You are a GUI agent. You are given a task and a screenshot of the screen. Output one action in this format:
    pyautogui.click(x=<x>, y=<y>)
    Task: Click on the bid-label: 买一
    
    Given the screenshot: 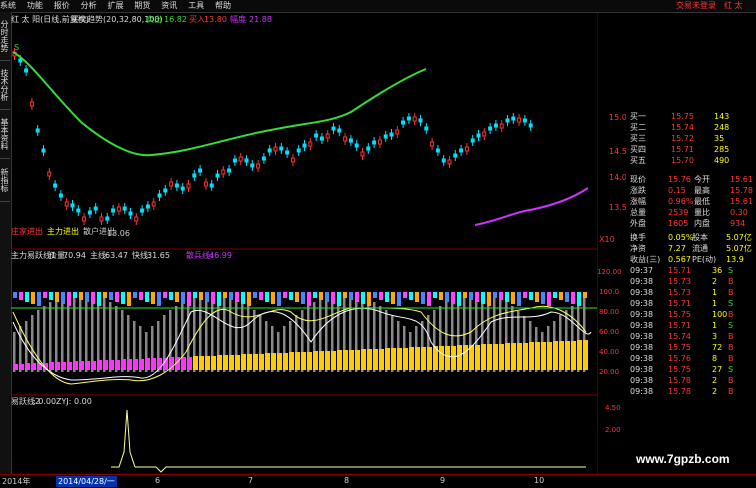 What is the action you would take?
    pyautogui.click(x=638, y=116)
    